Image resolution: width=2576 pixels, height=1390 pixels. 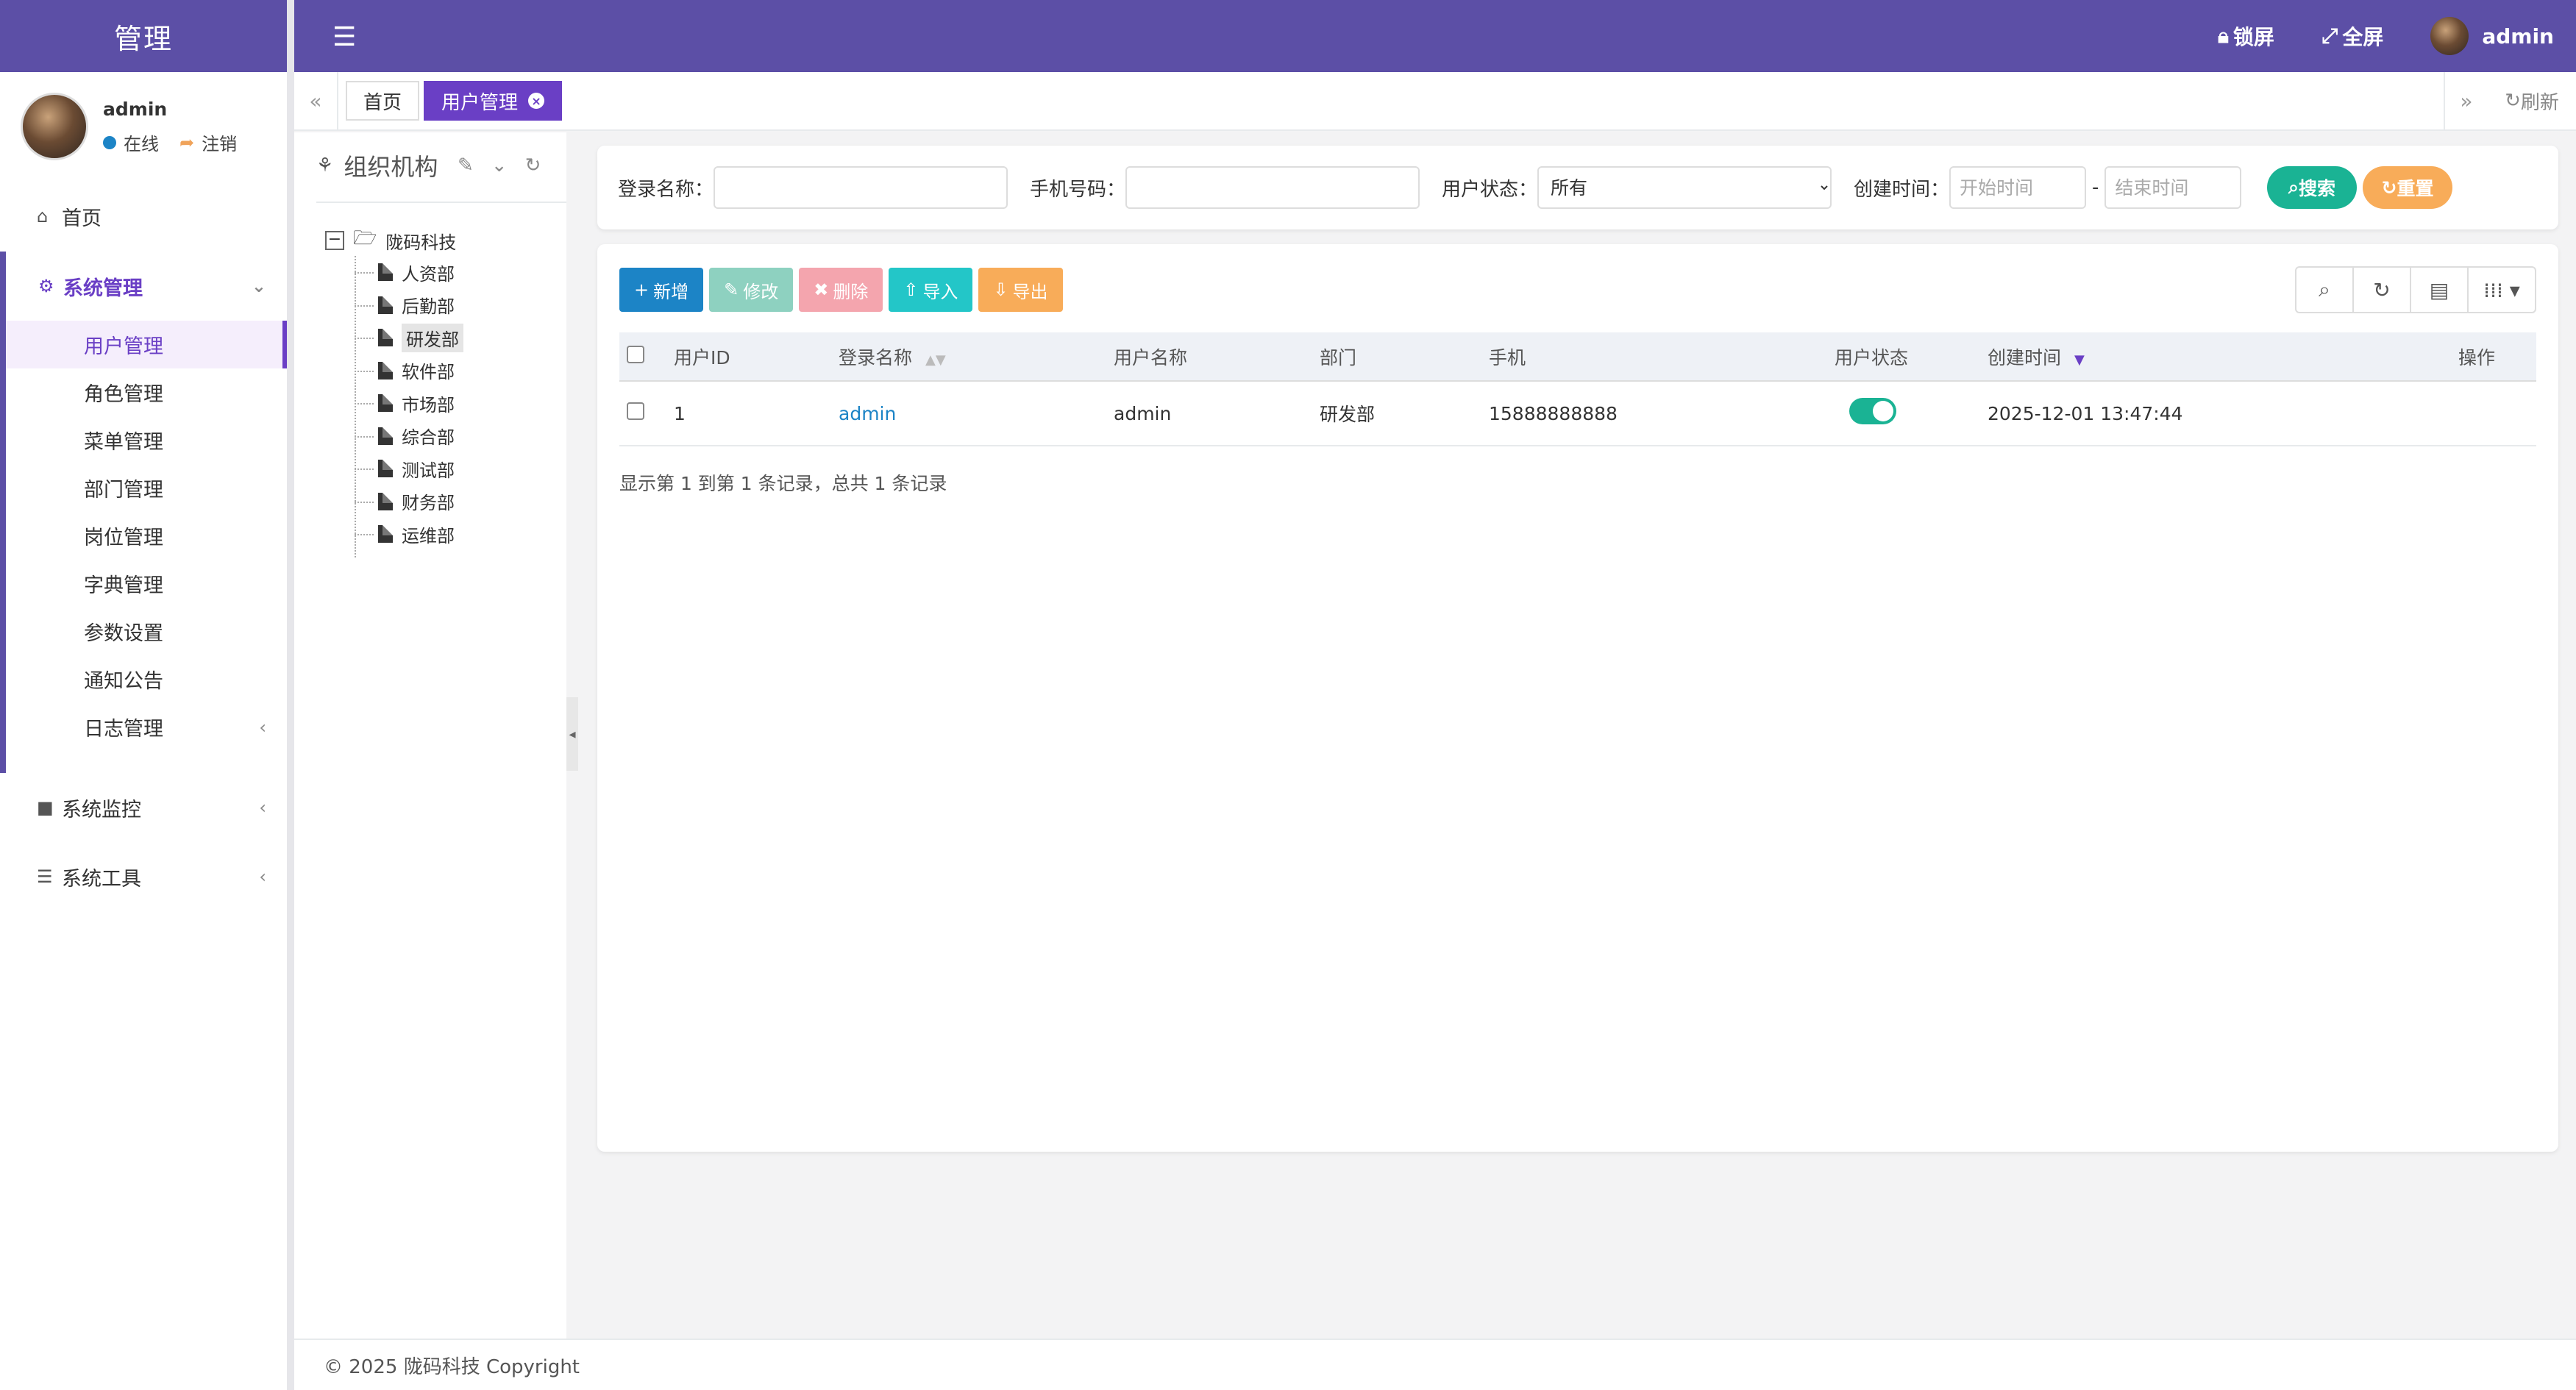 What do you see at coordinates (2502, 290) in the screenshot?
I see `columns-menu-icon: ⁞⁞⁞ ▾` at bounding box center [2502, 290].